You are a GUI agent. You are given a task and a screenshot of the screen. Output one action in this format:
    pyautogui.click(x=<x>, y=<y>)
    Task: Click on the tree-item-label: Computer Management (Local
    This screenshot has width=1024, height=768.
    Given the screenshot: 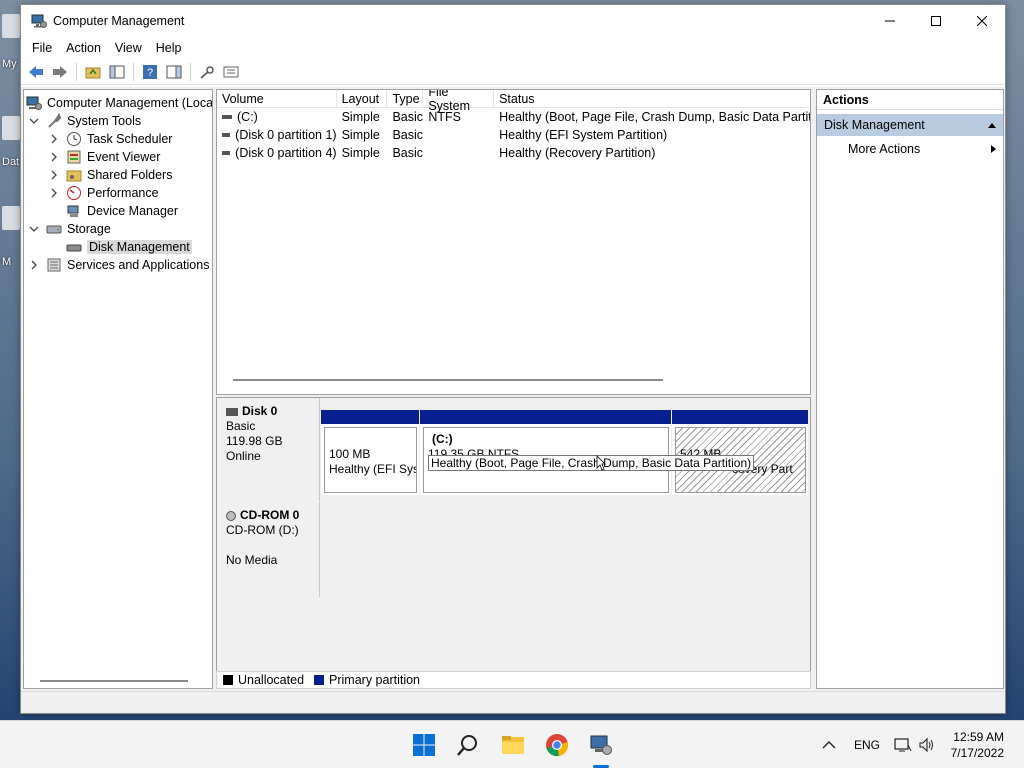 What is the action you would take?
    pyautogui.click(x=130, y=103)
    